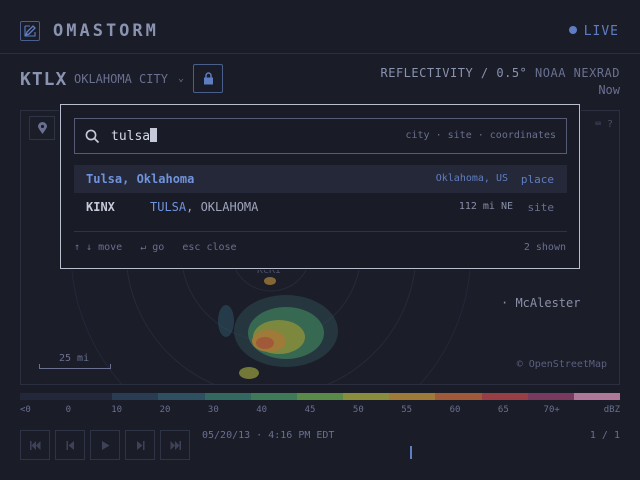 The image size is (640, 480). What do you see at coordinates (455, 410) in the screenshot?
I see `legend-label: 60` at bounding box center [455, 410].